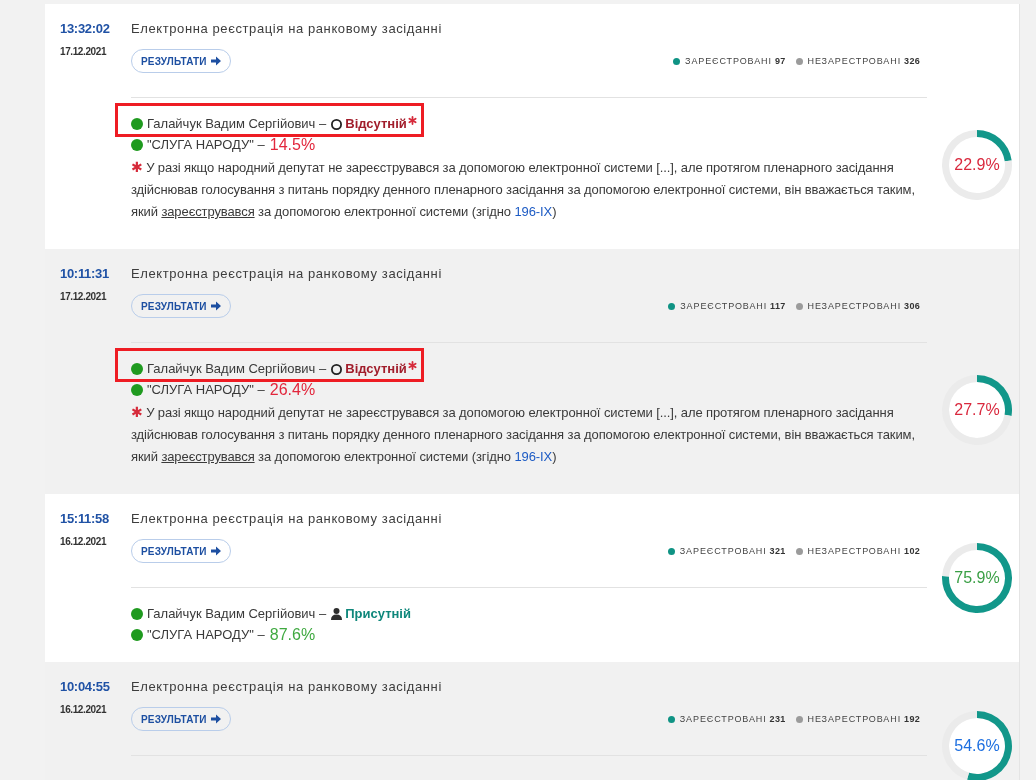  I want to click on time-text: 10:04:55, so click(85, 687).